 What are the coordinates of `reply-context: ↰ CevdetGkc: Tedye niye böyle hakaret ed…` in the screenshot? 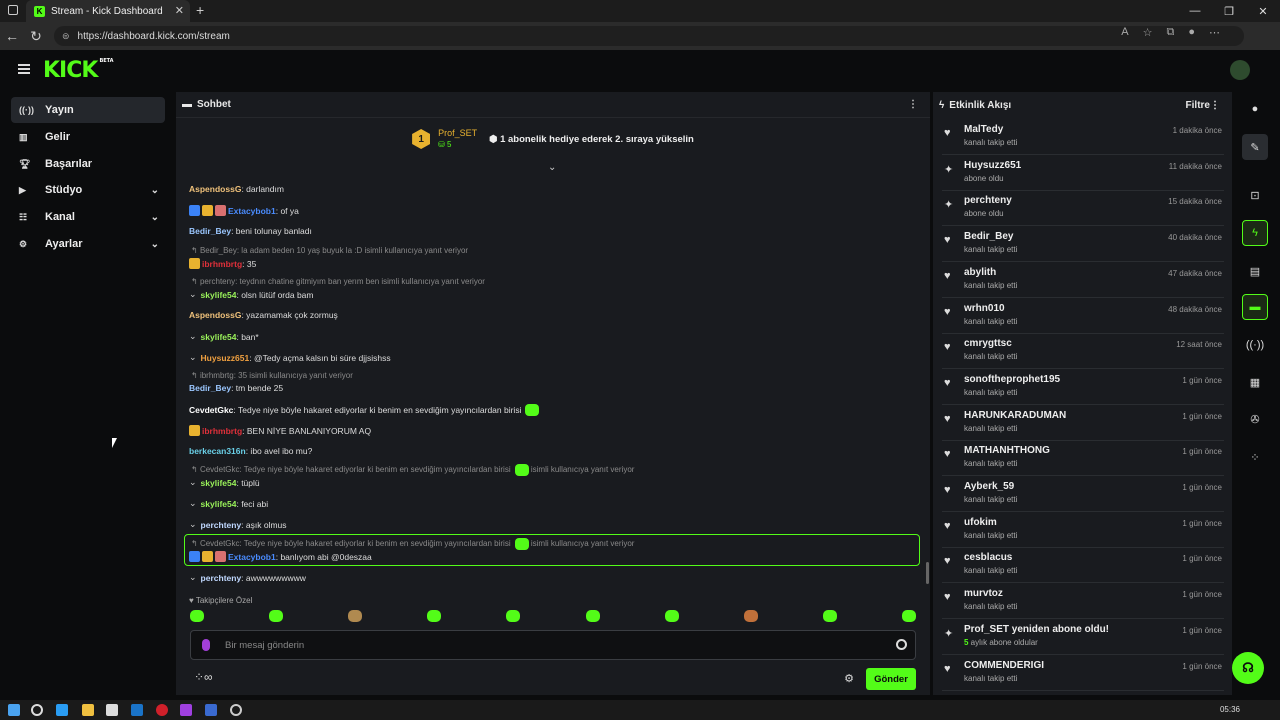 It's located at (412, 470).